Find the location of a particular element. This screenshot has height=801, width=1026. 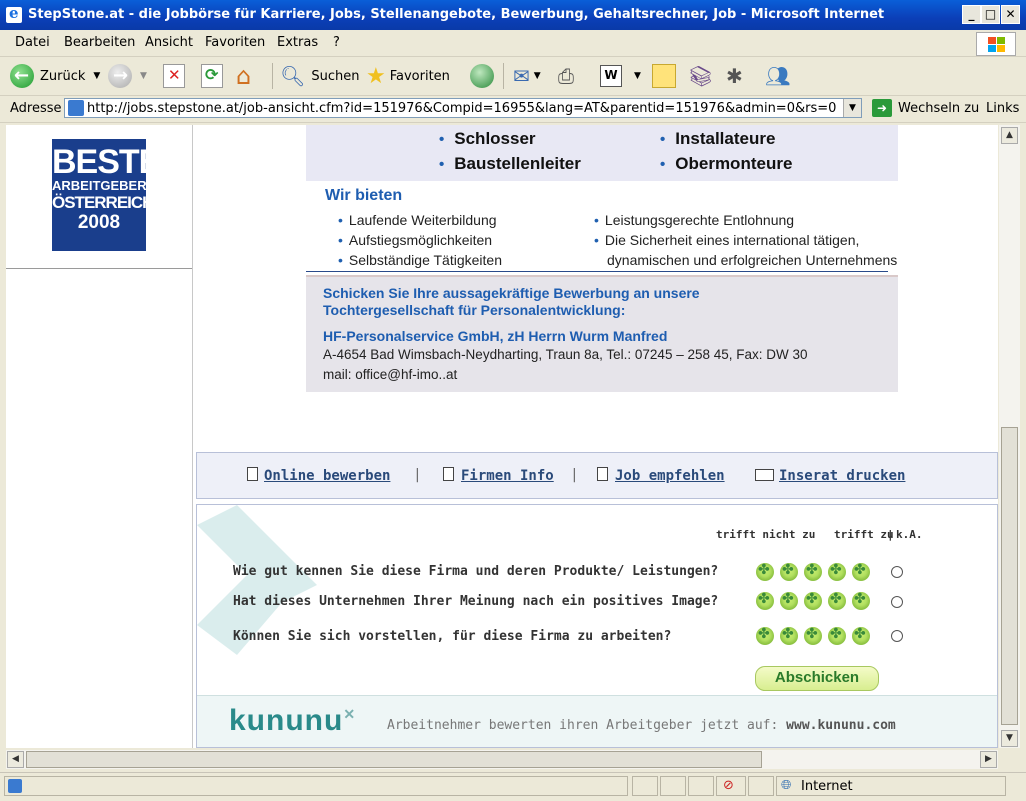

people-icon: 👥︎ is located at coordinates (778, 76).